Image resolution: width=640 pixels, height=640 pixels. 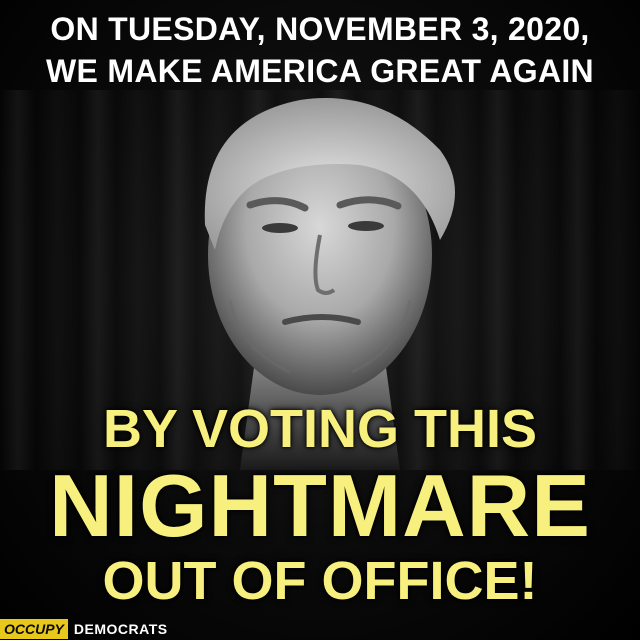 I want to click on logo-box-text: OCCUPY, so click(x=34, y=629).